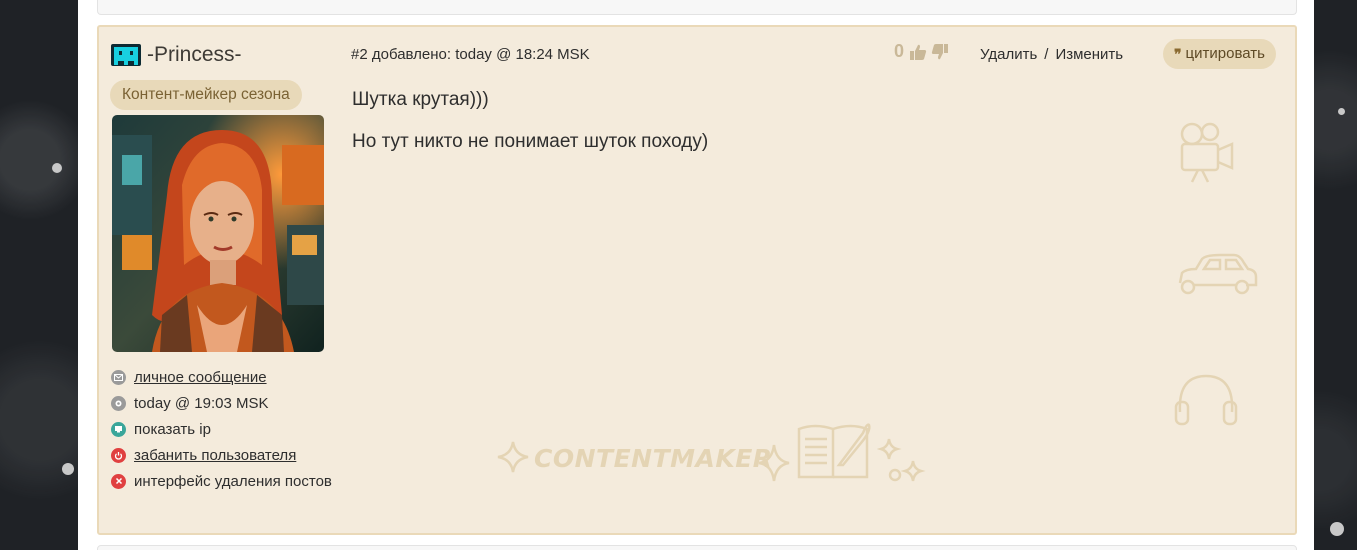 This screenshot has width=1357, height=550. Describe the element at coordinates (653, 458) in the screenshot. I see `watermark-text: CONTENTMAKER` at that location.